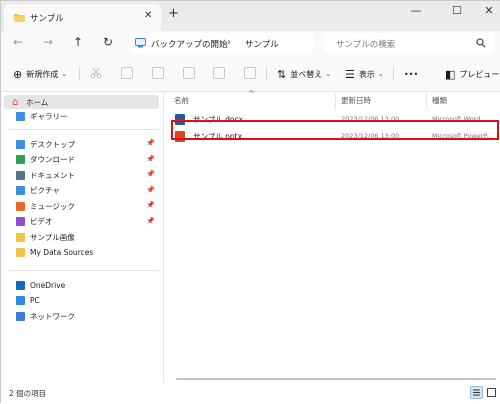 Image resolution: width=500 pixels, height=404 pixels. Describe the element at coordinates (62, 252) in the screenshot. I see `sidebar-item-label: My Data Sources` at that location.